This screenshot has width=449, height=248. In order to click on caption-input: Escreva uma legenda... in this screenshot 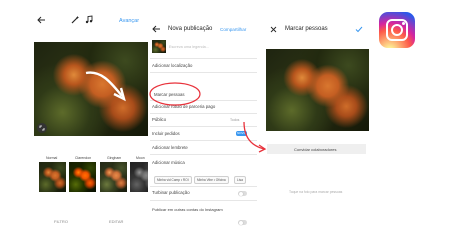, I will do `click(189, 47)`.